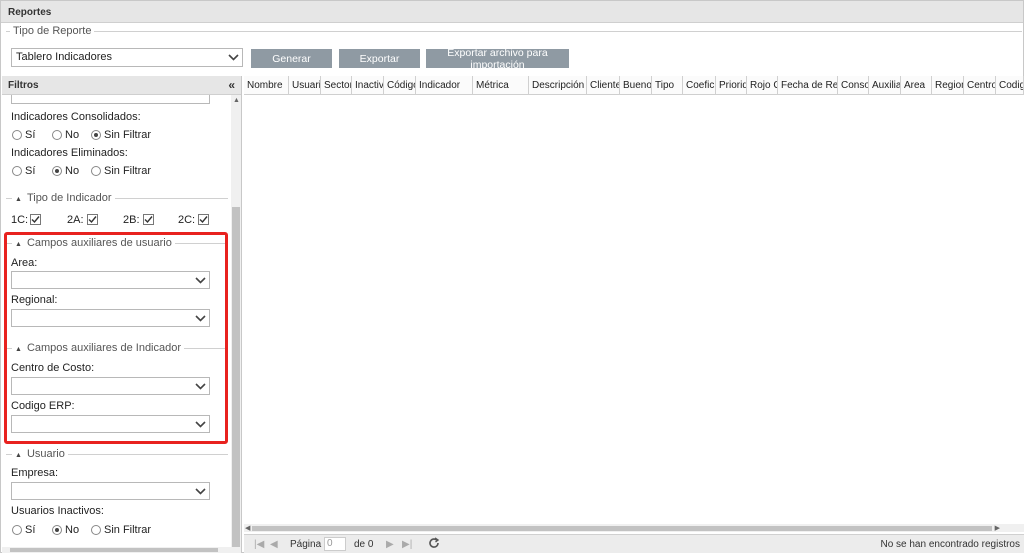 The width and height of the screenshot is (1024, 553). I want to click on consolidated-no-label: No, so click(72, 135).